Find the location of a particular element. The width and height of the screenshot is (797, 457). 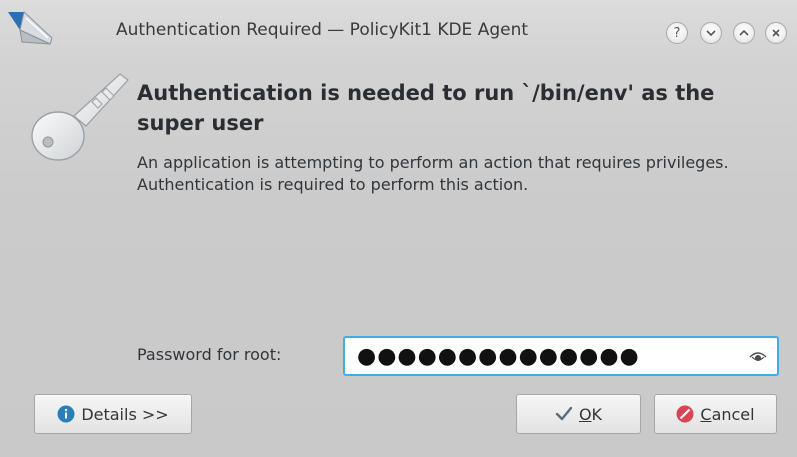

info-icon is located at coordinates (66, 414).